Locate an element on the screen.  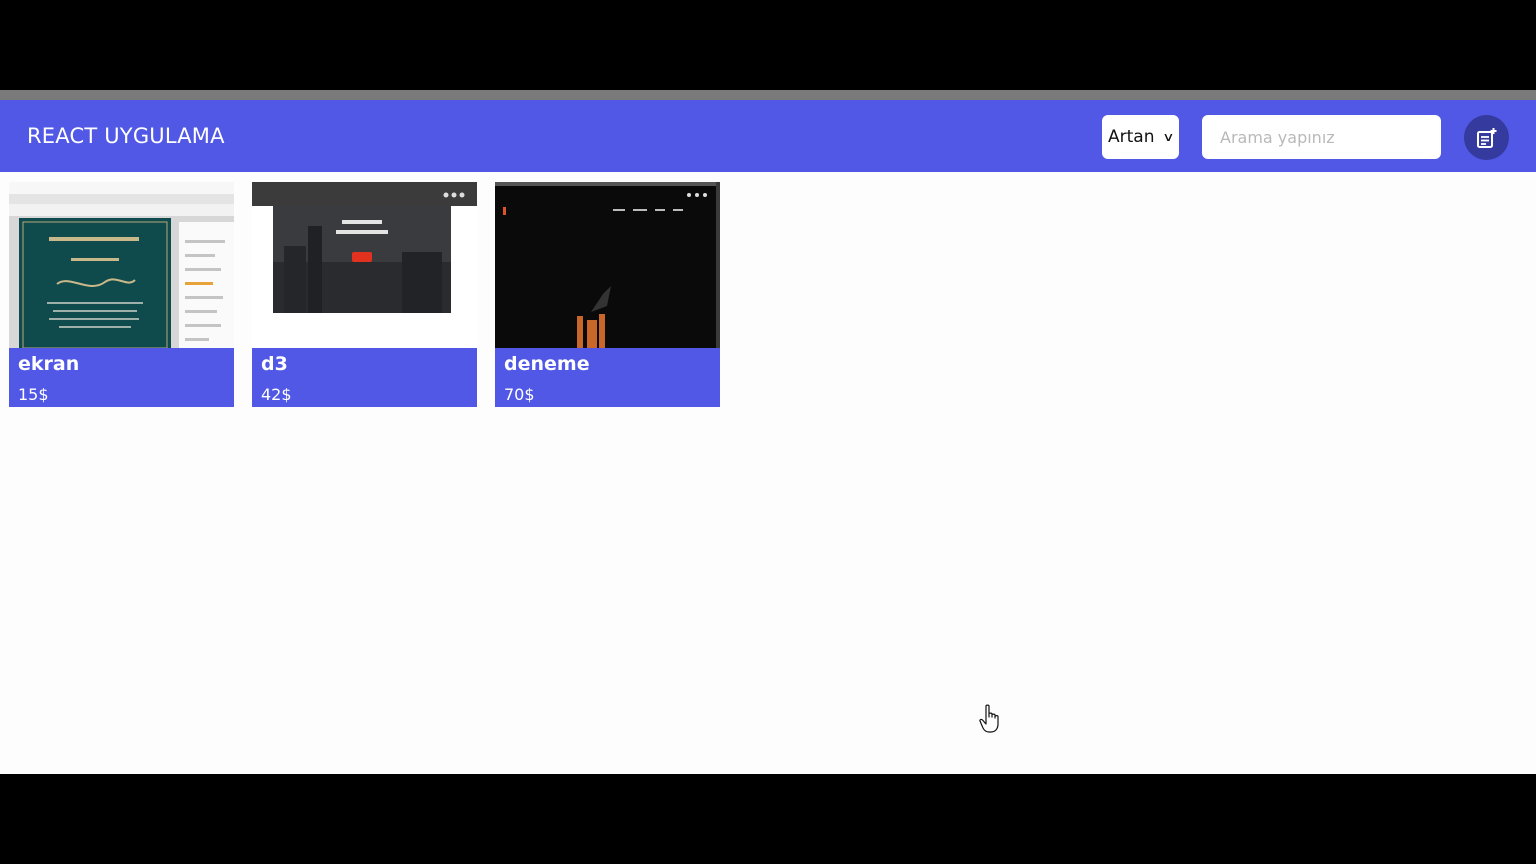
add-item-button is located at coordinates (1486, 137).